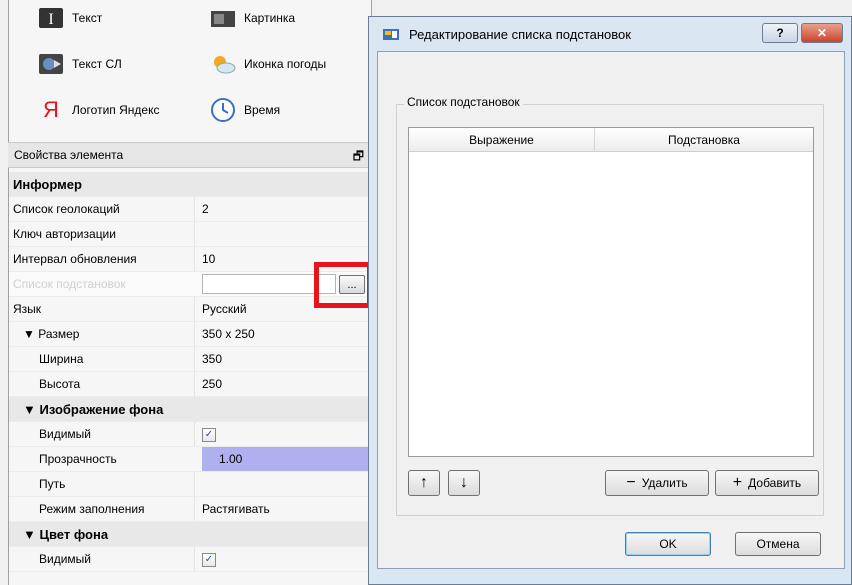 The width and height of the screenshot is (852, 585). Describe the element at coordinates (270, 18) in the screenshot. I see `tool-image-label: Картинка` at that location.